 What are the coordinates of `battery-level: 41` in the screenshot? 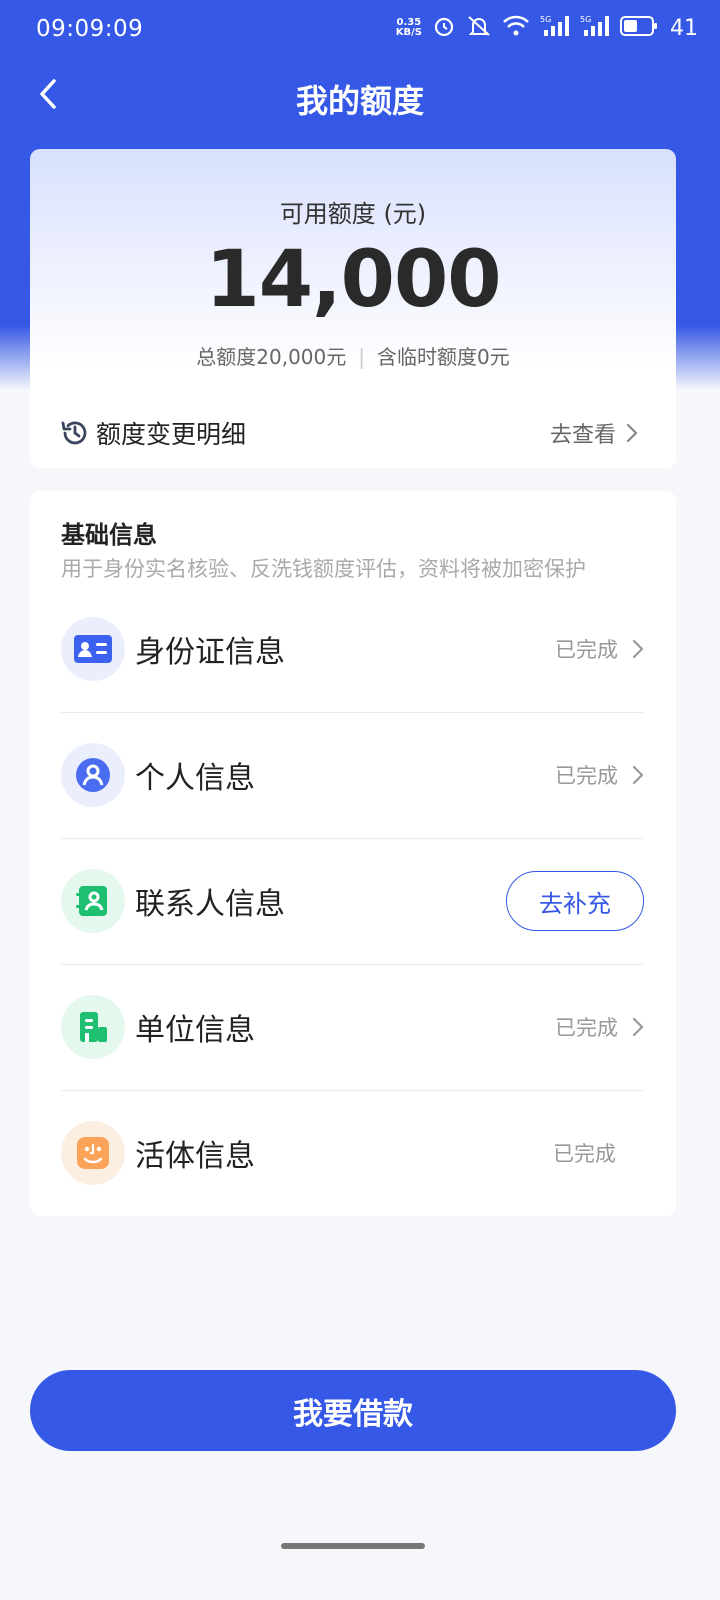 It's located at (684, 28).